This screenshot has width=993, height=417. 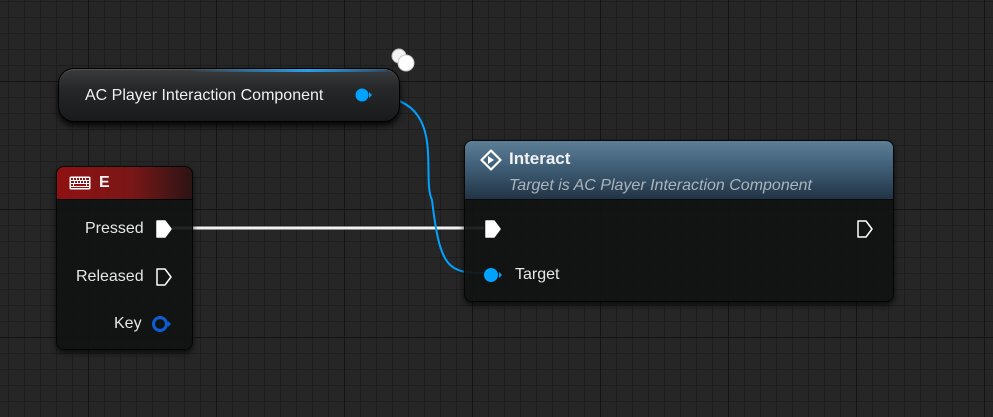 What do you see at coordinates (364, 95) in the screenshot?
I see `object-output-pin` at bounding box center [364, 95].